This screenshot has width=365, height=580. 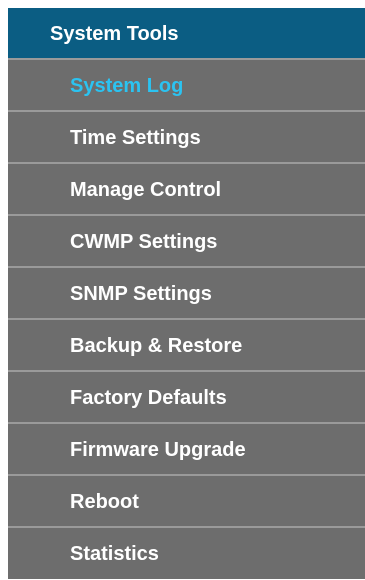 I want to click on menu-item-time-settings: Time Settings, so click(x=186, y=138).